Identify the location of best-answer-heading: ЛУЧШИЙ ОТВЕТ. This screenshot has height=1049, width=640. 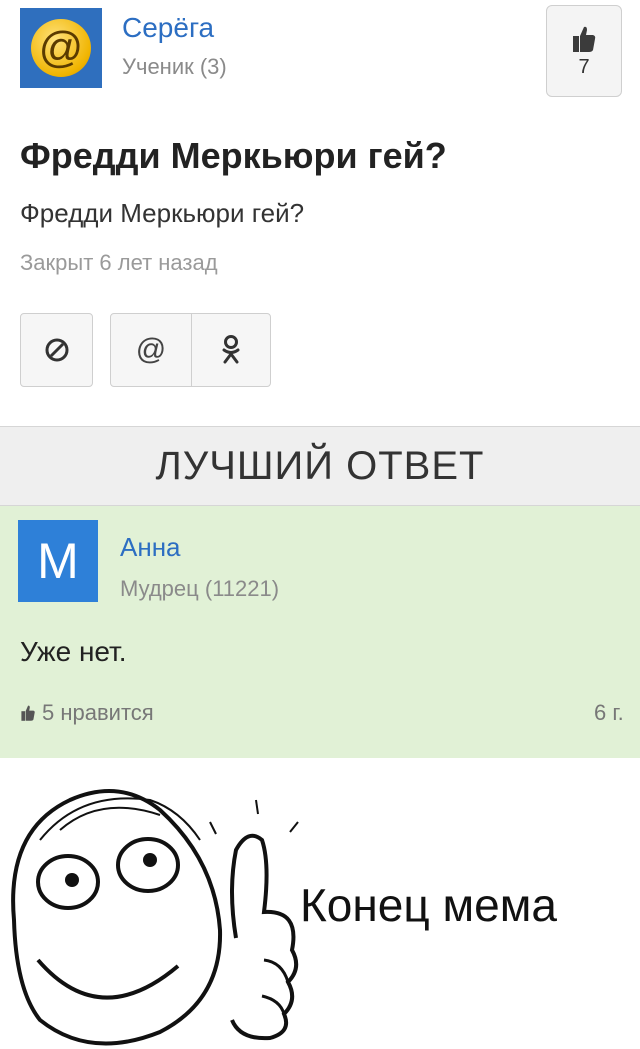
(320, 465).